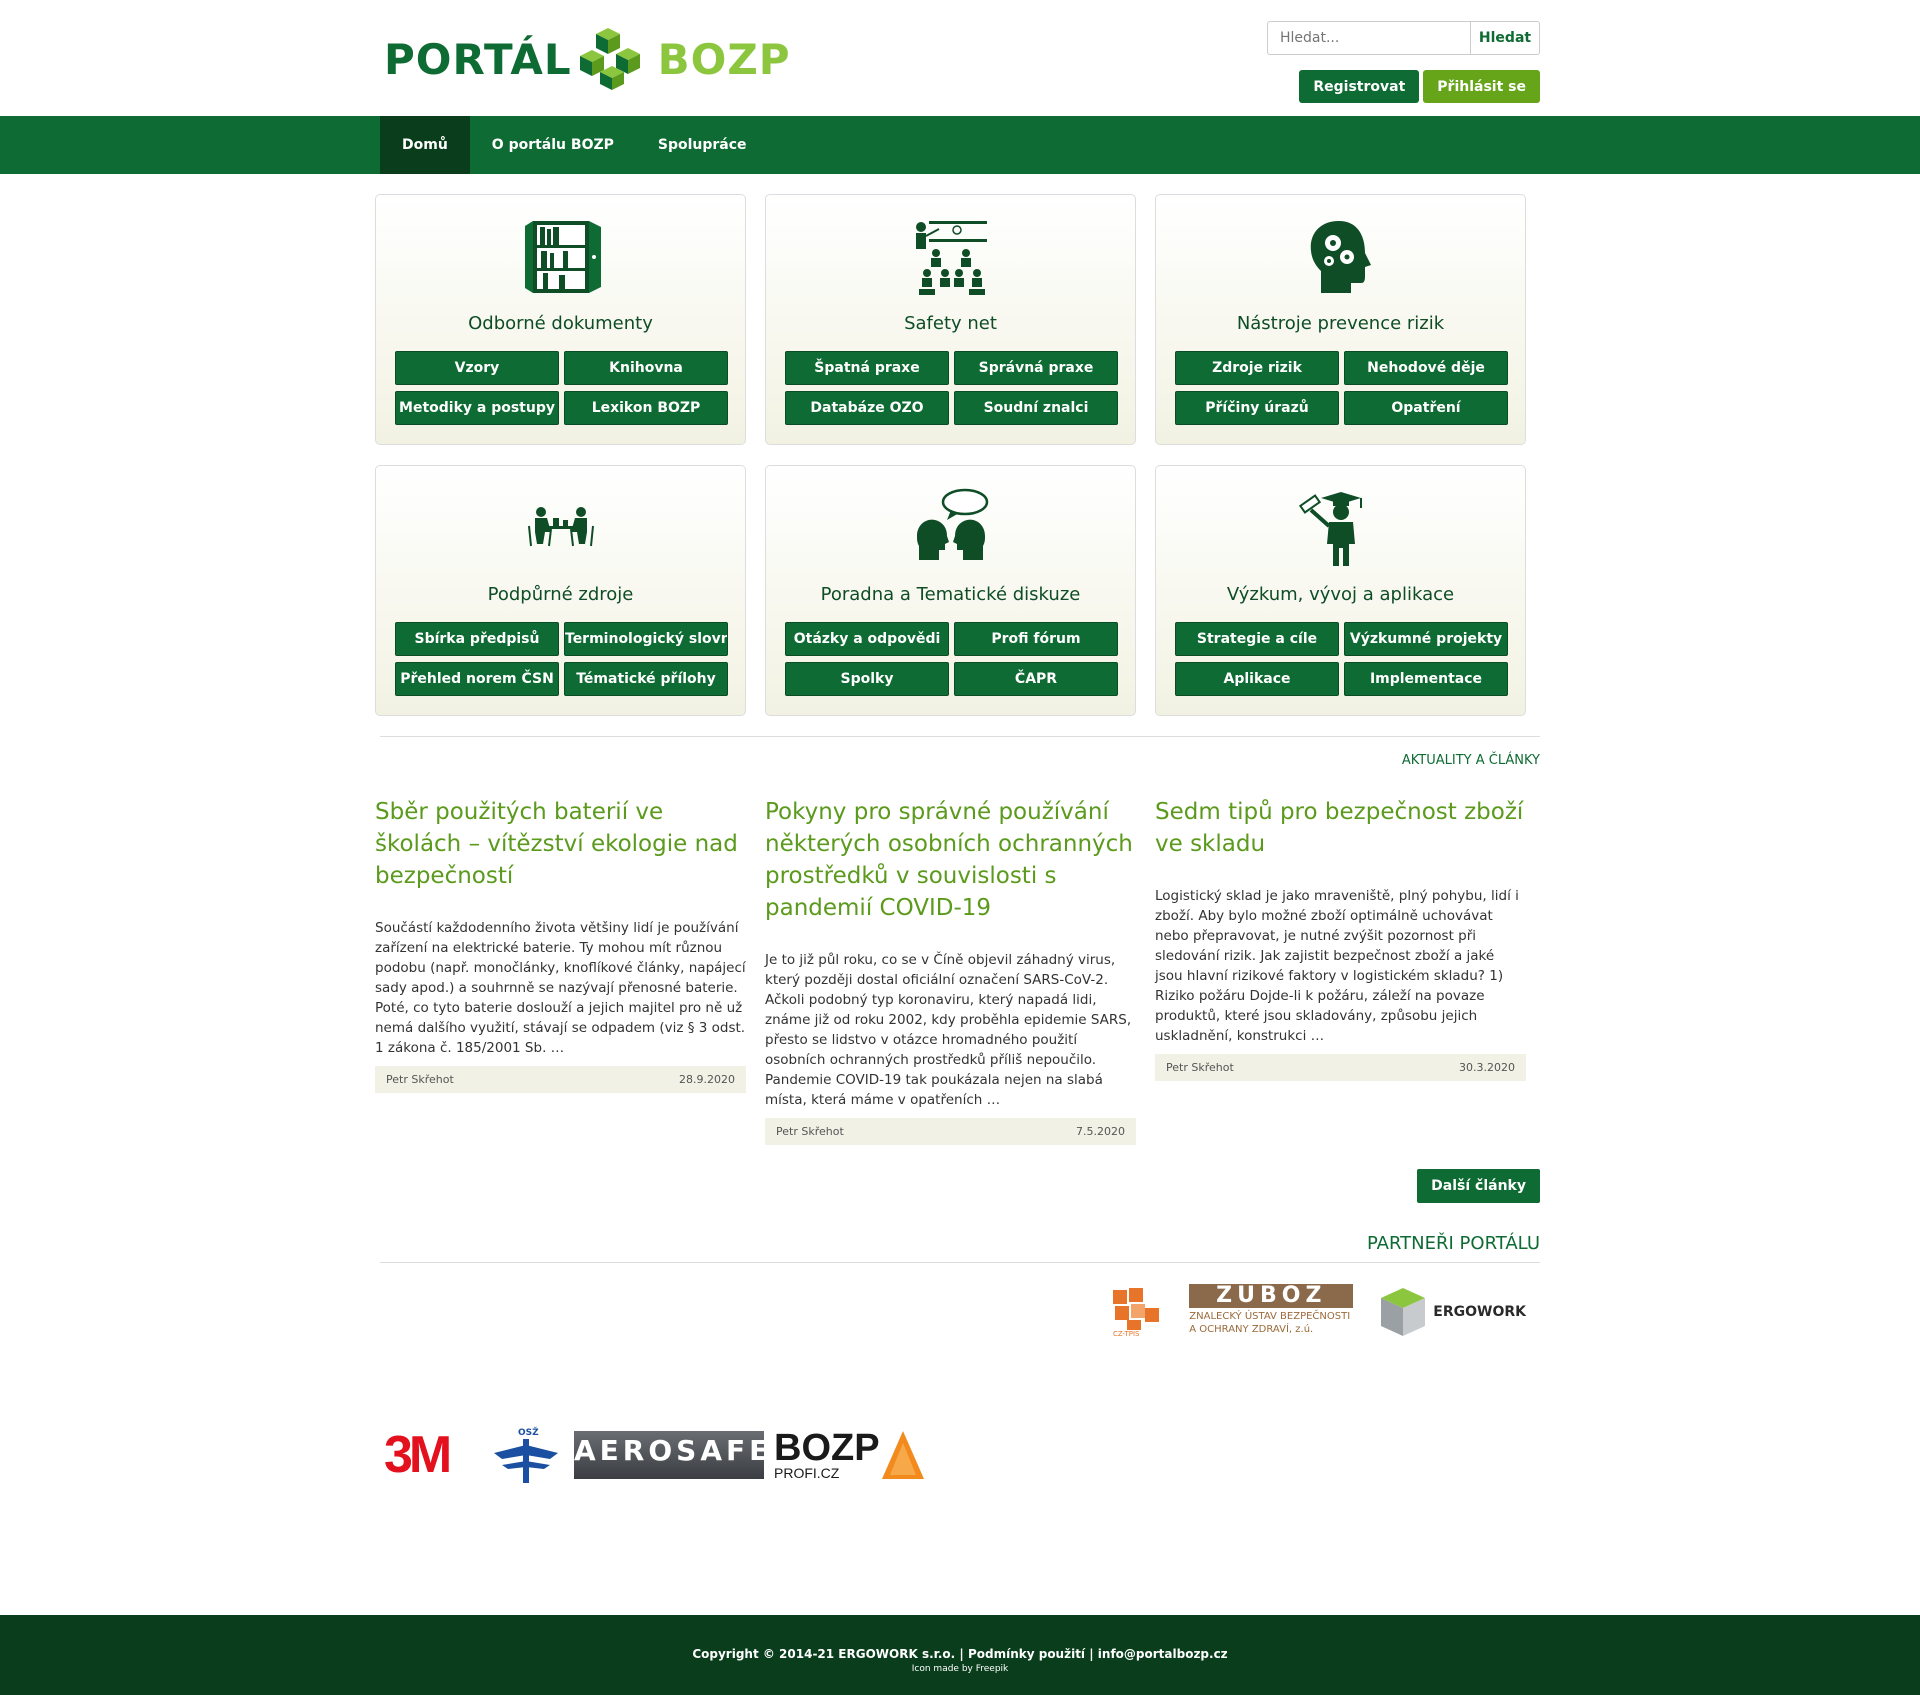 The width and height of the screenshot is (1920, 1695). Describe the element at coordinates (477, 679) in the screenshot. I see `csn-standards-button: Přehled norem ČSN` at that location.